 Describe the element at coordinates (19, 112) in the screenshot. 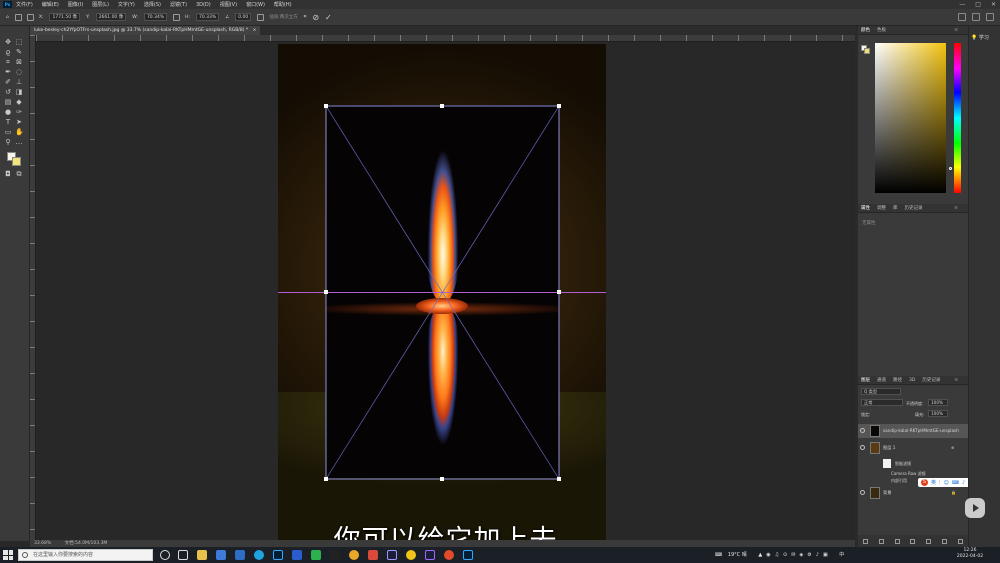

I see `pen-tool-icon: ✑` at that location.